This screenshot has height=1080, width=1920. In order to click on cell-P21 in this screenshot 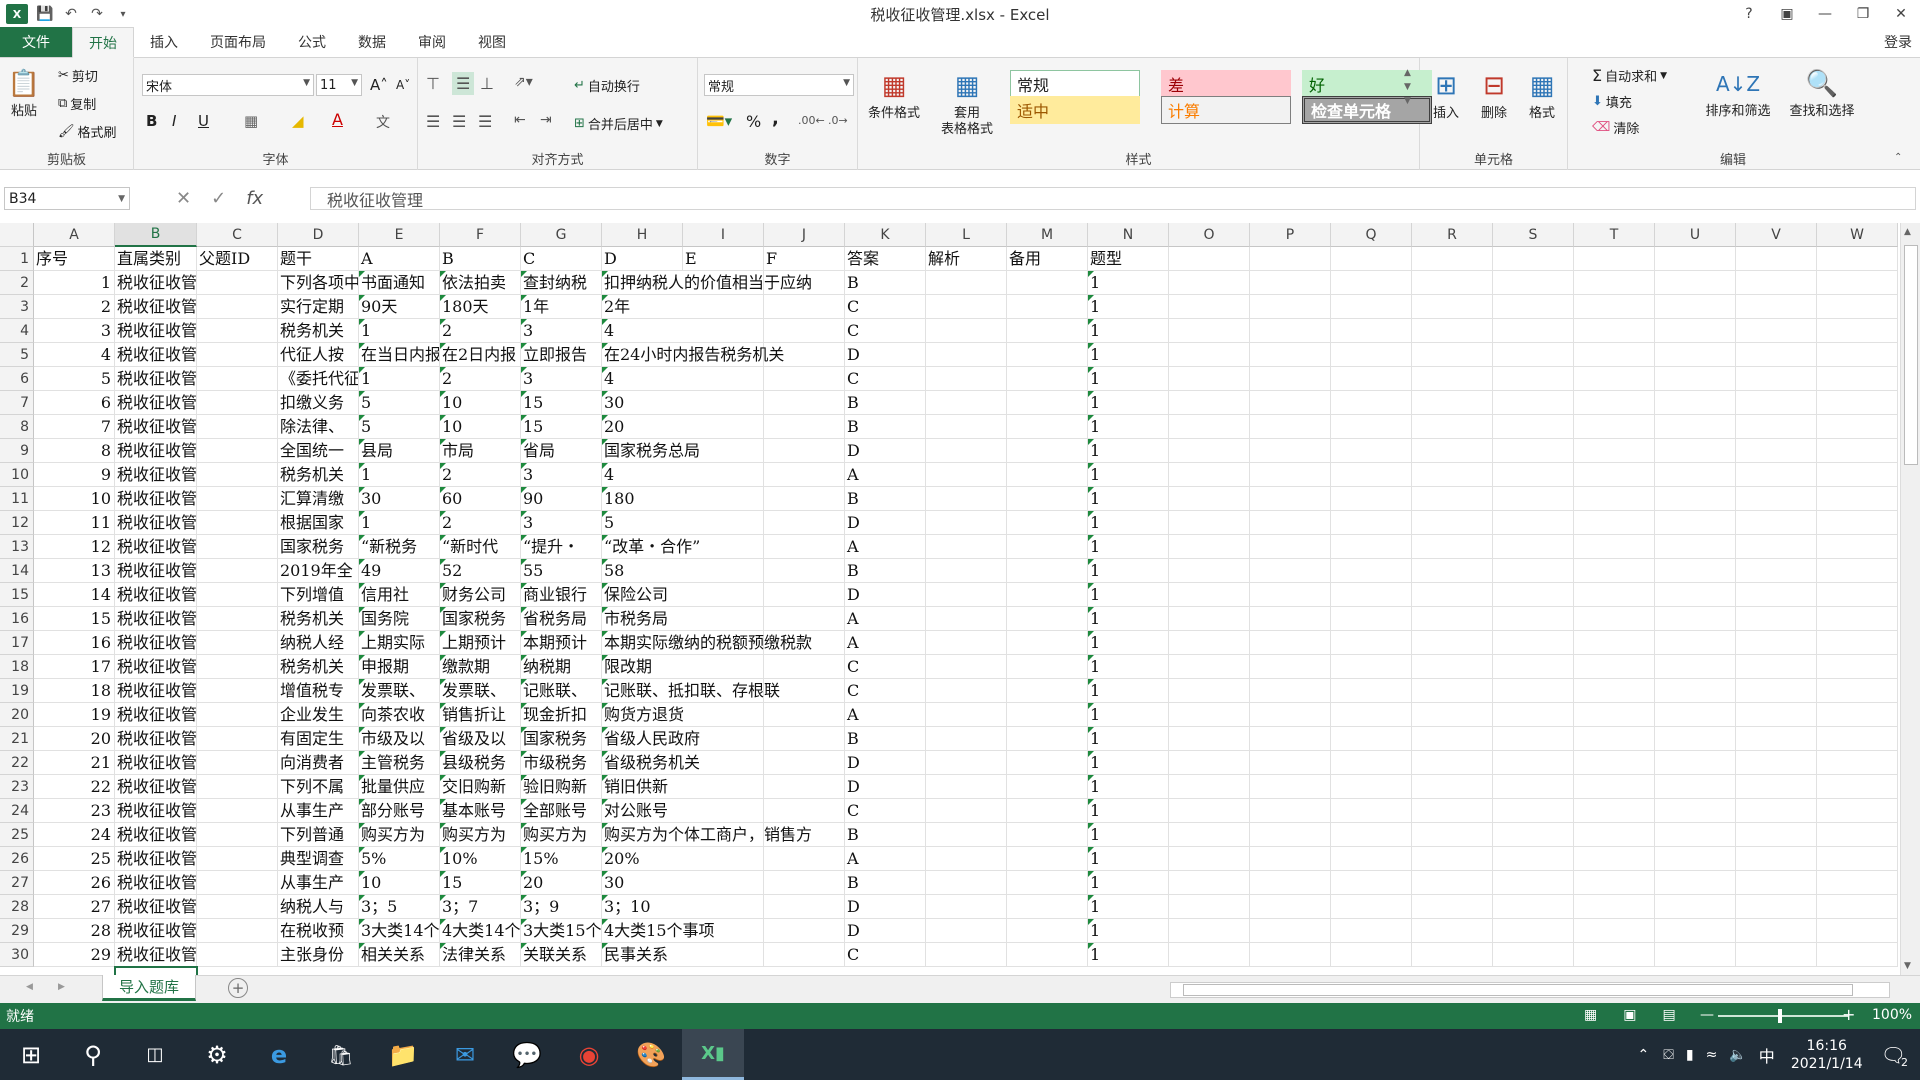, I will do `click(1290, 739)`.